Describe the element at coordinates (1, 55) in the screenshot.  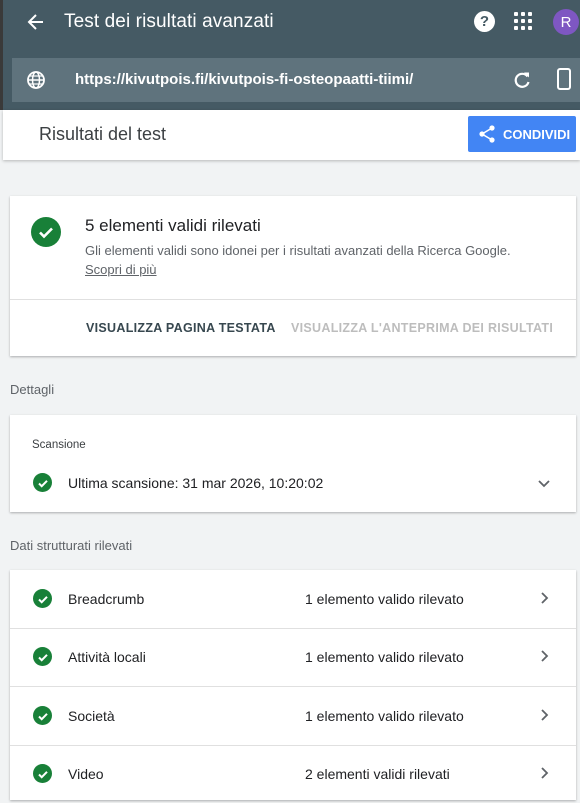
I see `window-edge` at that location.